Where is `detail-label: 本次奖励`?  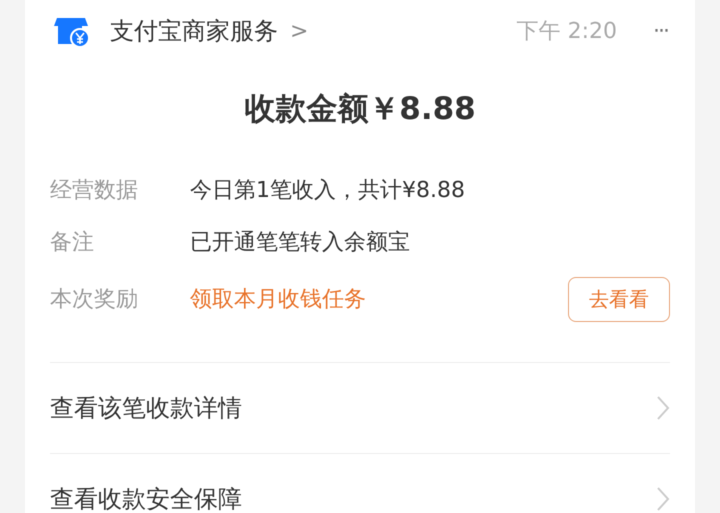
detail-label: 本次奖励 is located at coordinates (94, 300).